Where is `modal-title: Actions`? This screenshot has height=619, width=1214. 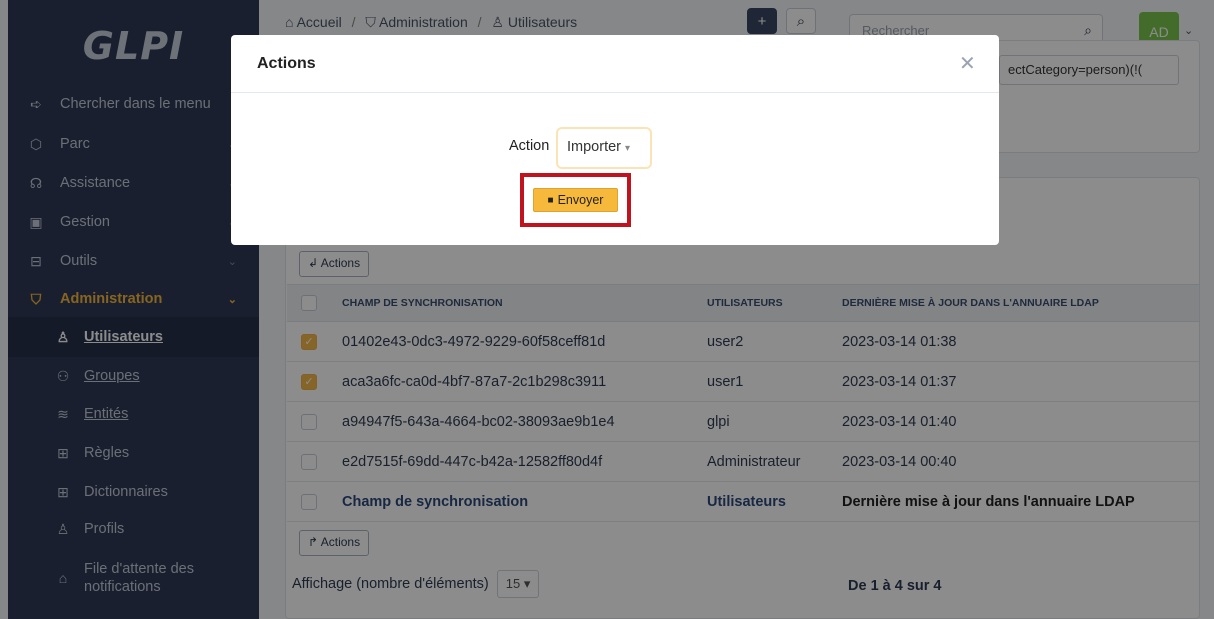 modal-title: Actions is located at coordinates (286, 63).